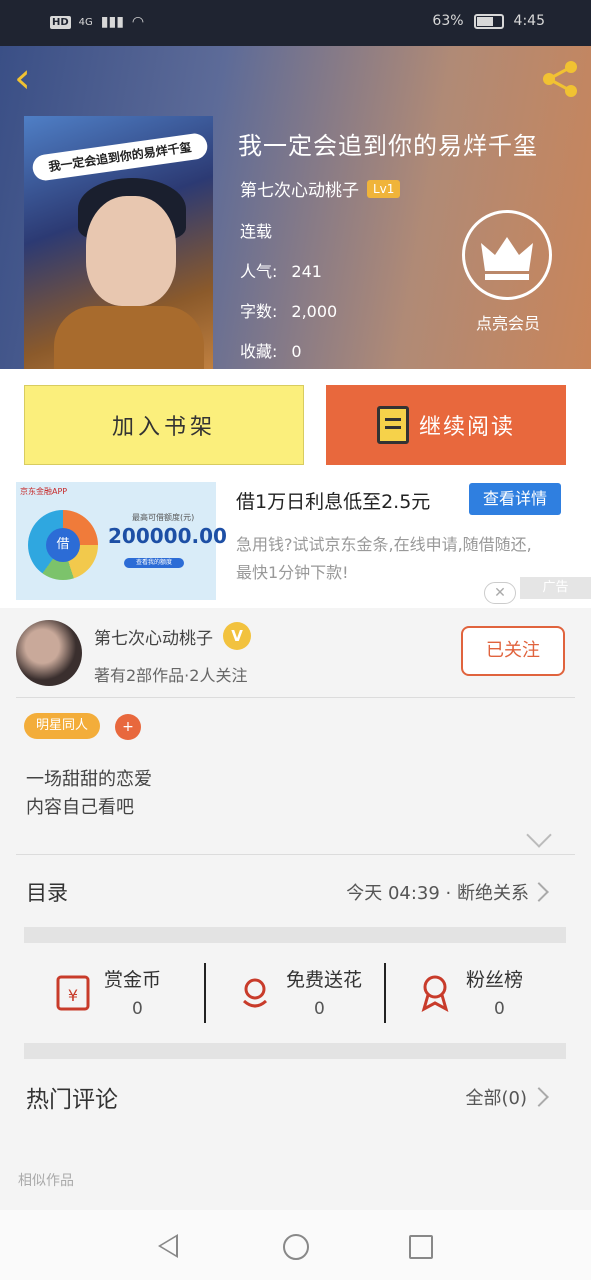  I want to click on nav-home-icon, so click(296, 1247).